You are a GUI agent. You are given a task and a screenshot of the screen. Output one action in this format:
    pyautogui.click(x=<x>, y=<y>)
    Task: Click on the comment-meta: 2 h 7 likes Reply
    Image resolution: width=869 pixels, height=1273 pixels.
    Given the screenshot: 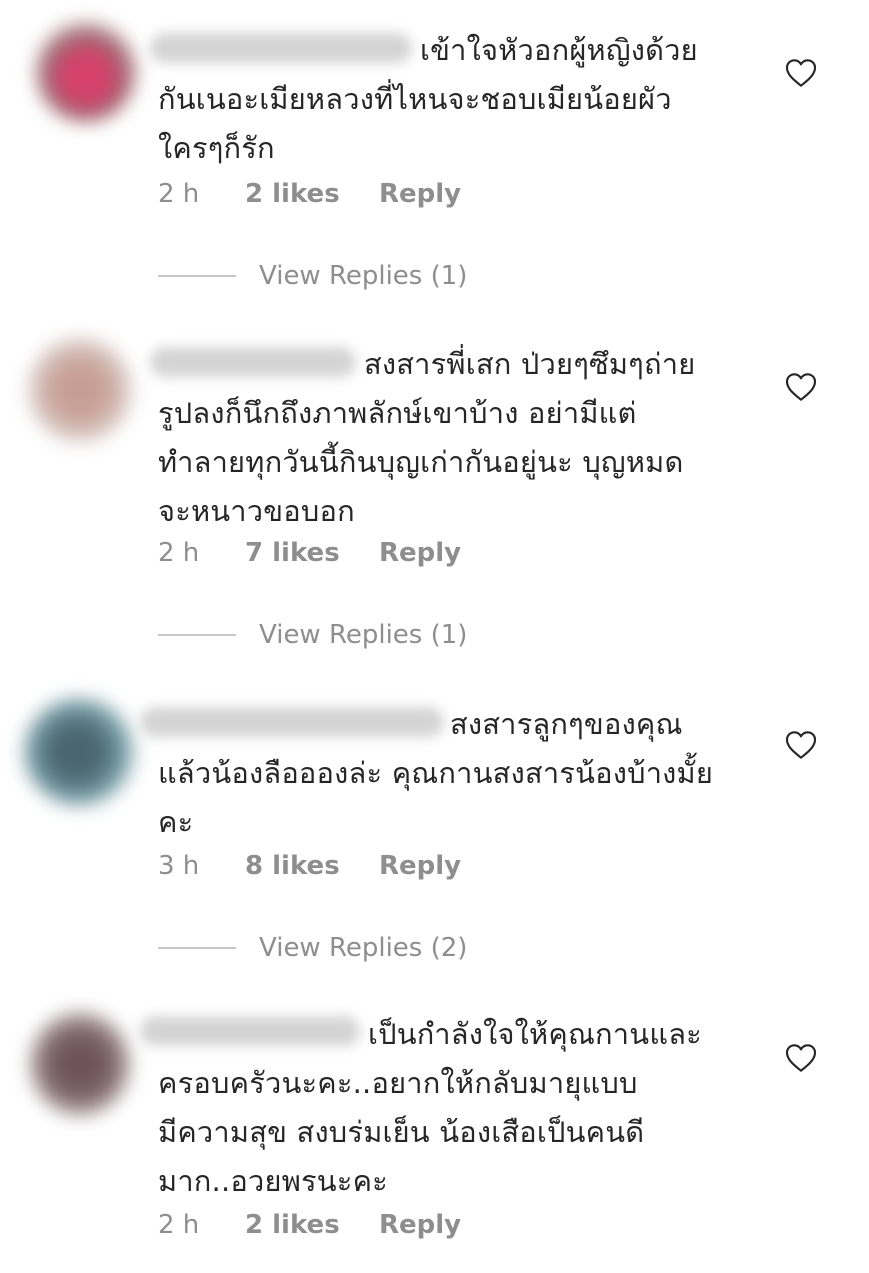 What is the action you would take?
    pyautogui.click(x=309, y=553)
    